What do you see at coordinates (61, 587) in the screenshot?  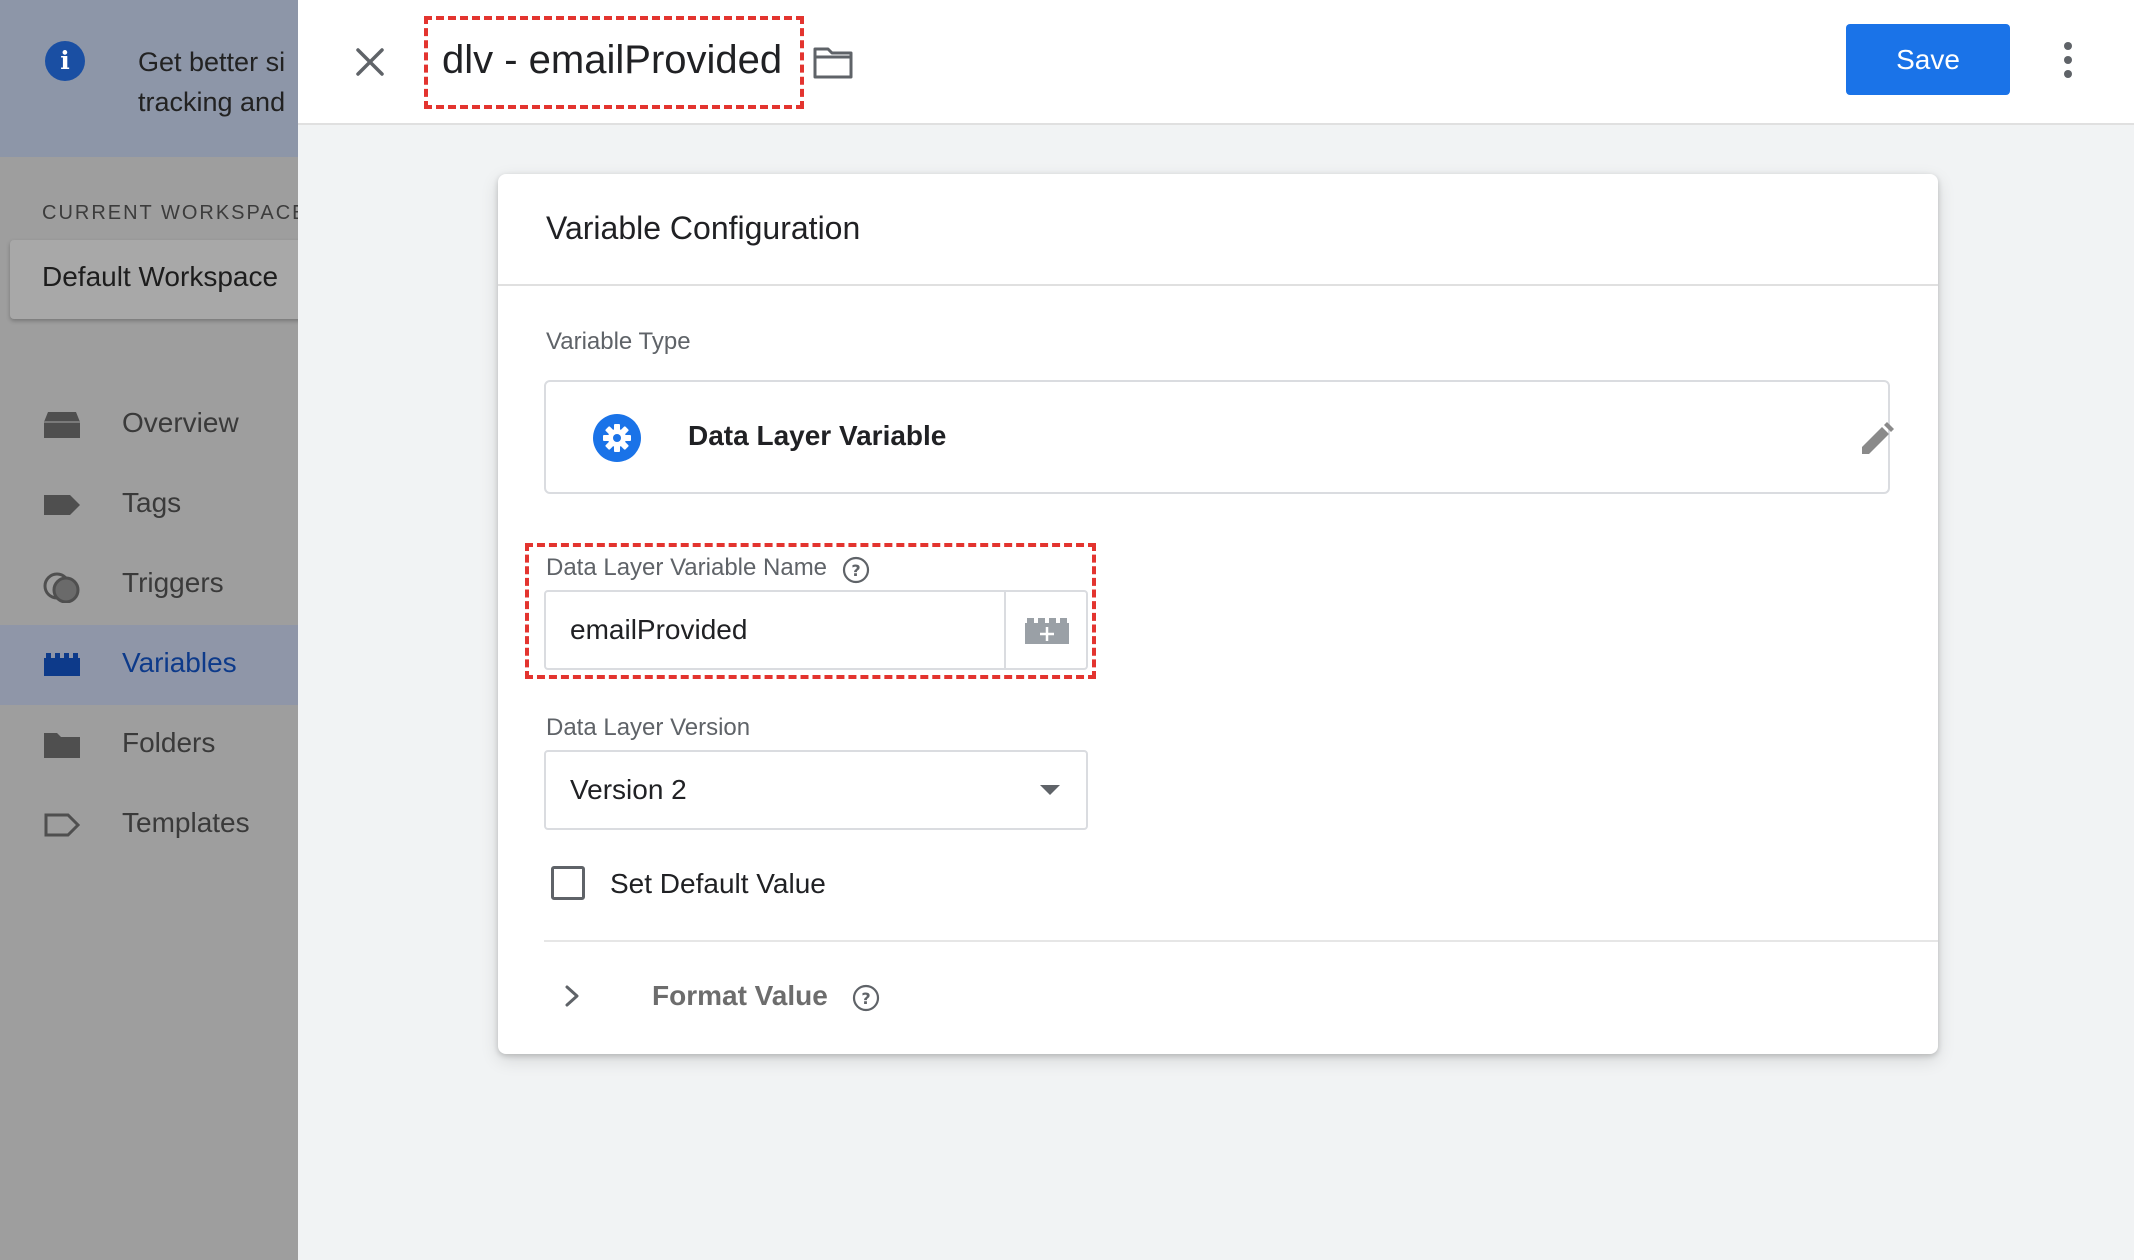 I see `trigger-icon` at bounding box center [61, 587].